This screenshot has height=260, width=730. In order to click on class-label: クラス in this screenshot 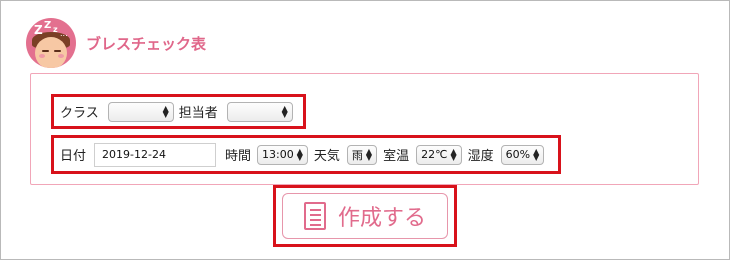, I will do `click(79, 113)`.